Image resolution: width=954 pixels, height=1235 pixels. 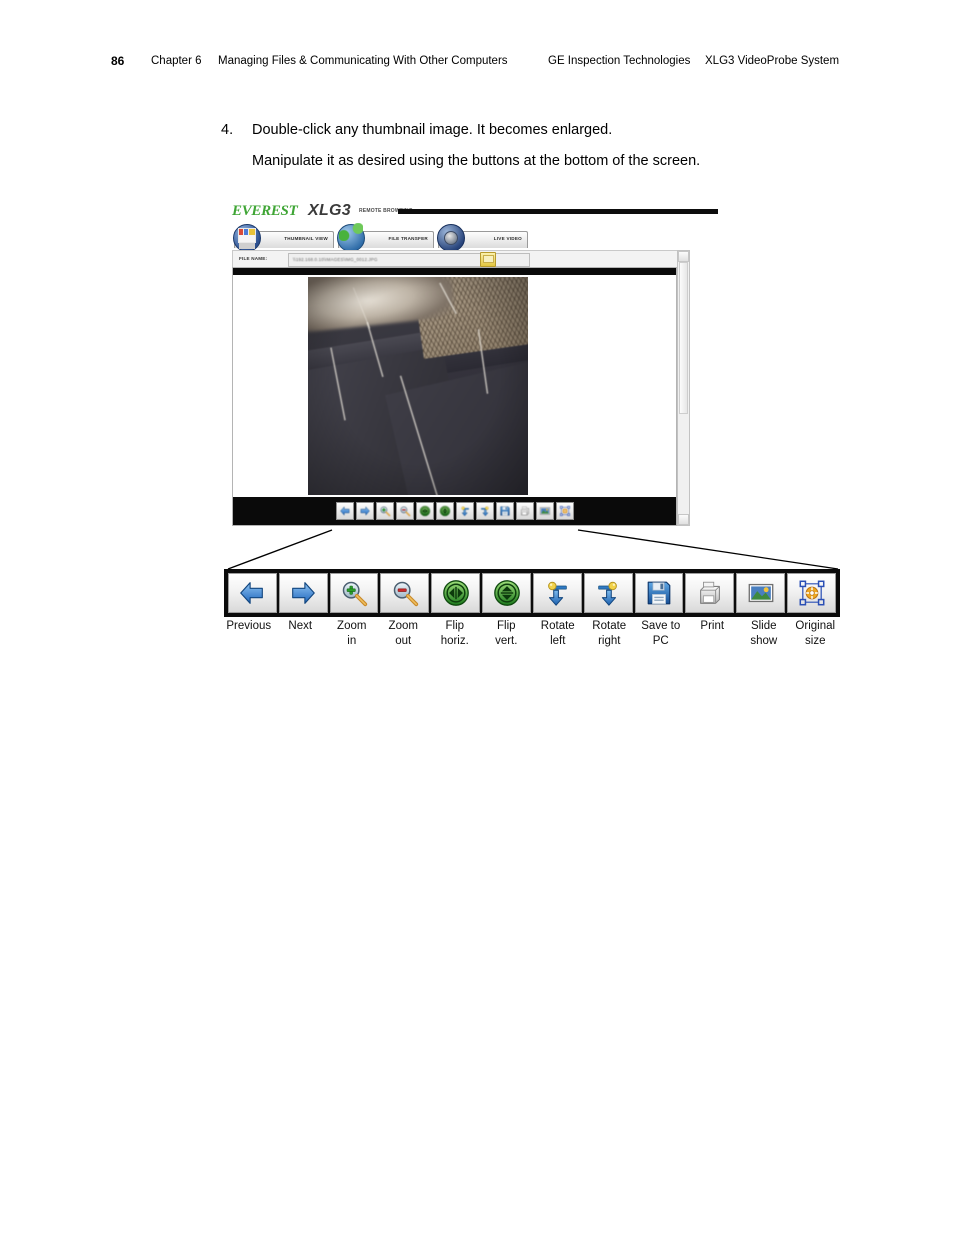 I want to click on mini-toolbar-button-zoom-out, so click(x=405, y=511).